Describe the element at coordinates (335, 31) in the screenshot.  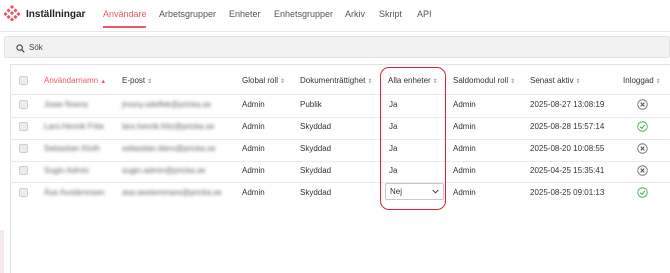
I see `nav-divider` at that location.